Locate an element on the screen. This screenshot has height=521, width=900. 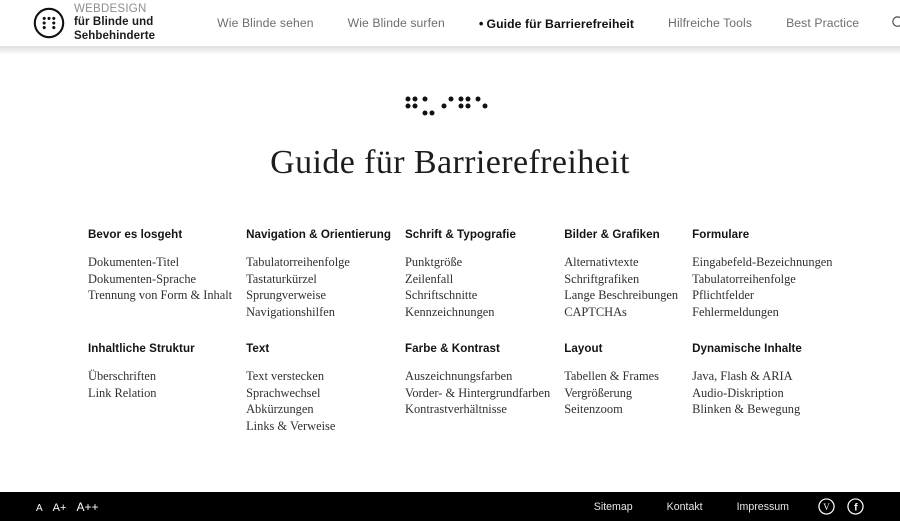
list-item: Link Relation is located at coordinates (160, 393).